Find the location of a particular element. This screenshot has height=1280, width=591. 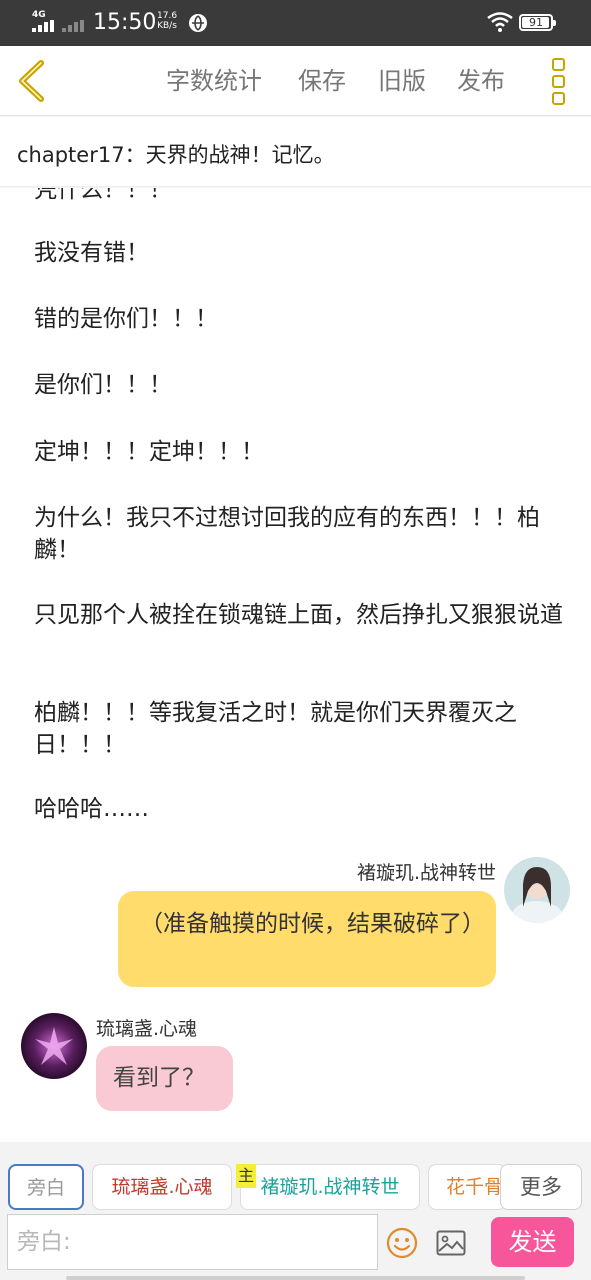

narration-paragraph: 是你们！！！ is located at coordinates (103, 385).